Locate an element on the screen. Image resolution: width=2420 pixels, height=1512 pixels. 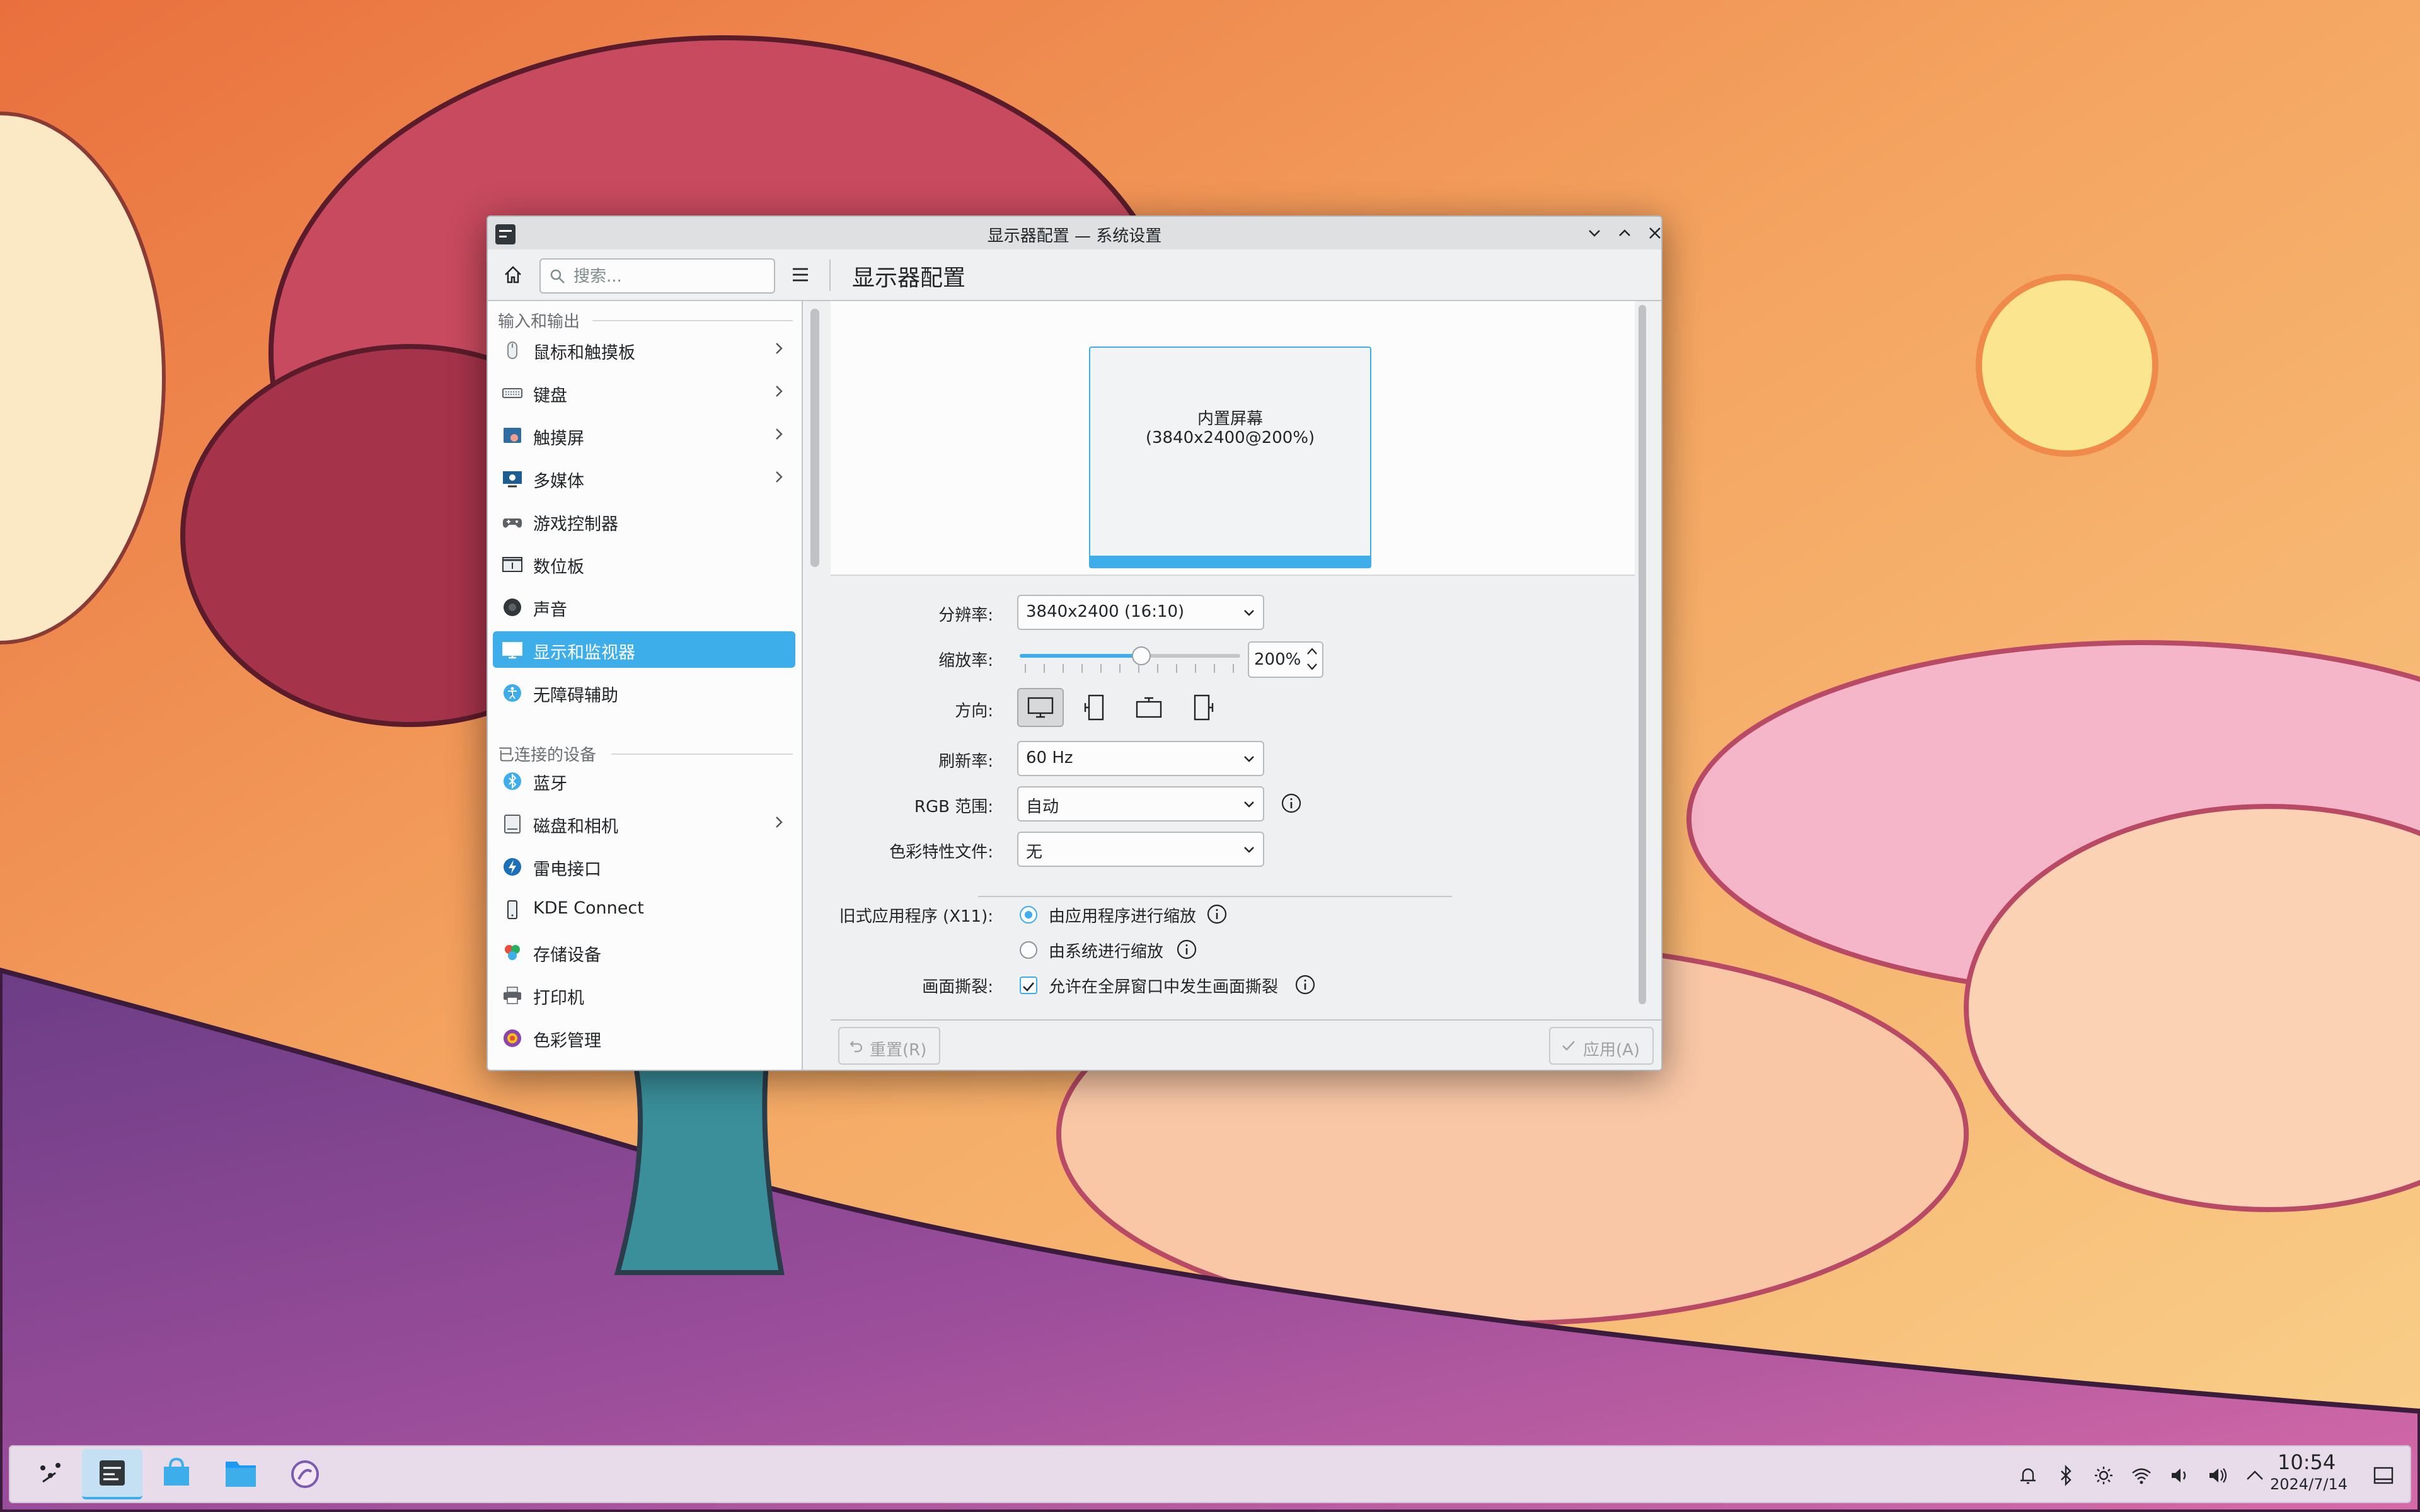
content-scrollbar is located at coordinates (1642, 660).